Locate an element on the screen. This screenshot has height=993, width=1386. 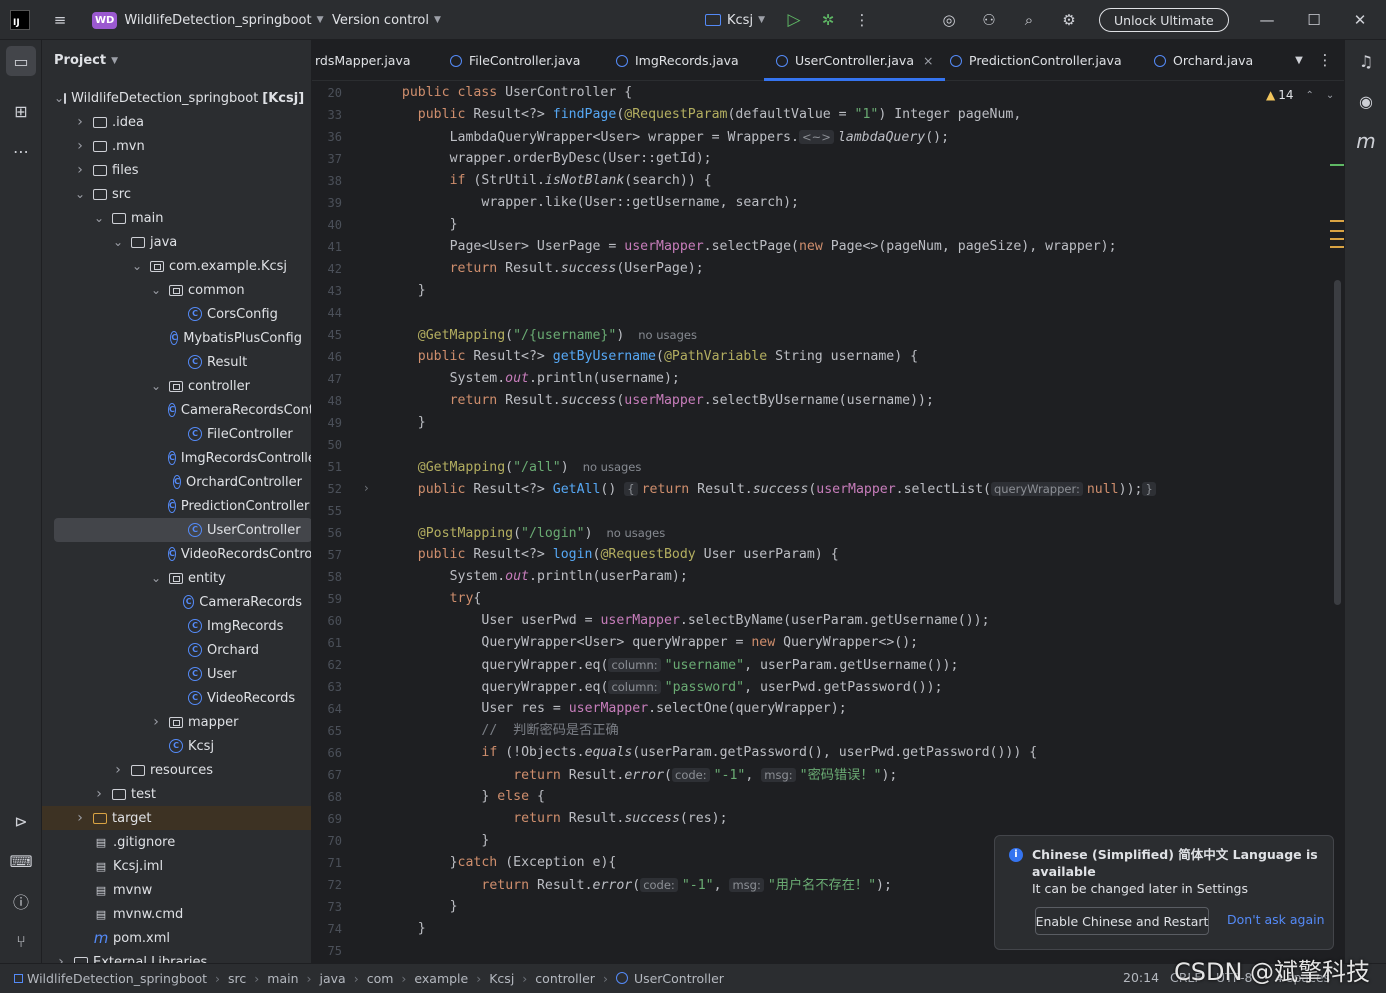
tree-item: C Kcsj is located at coordinates (172, 746).